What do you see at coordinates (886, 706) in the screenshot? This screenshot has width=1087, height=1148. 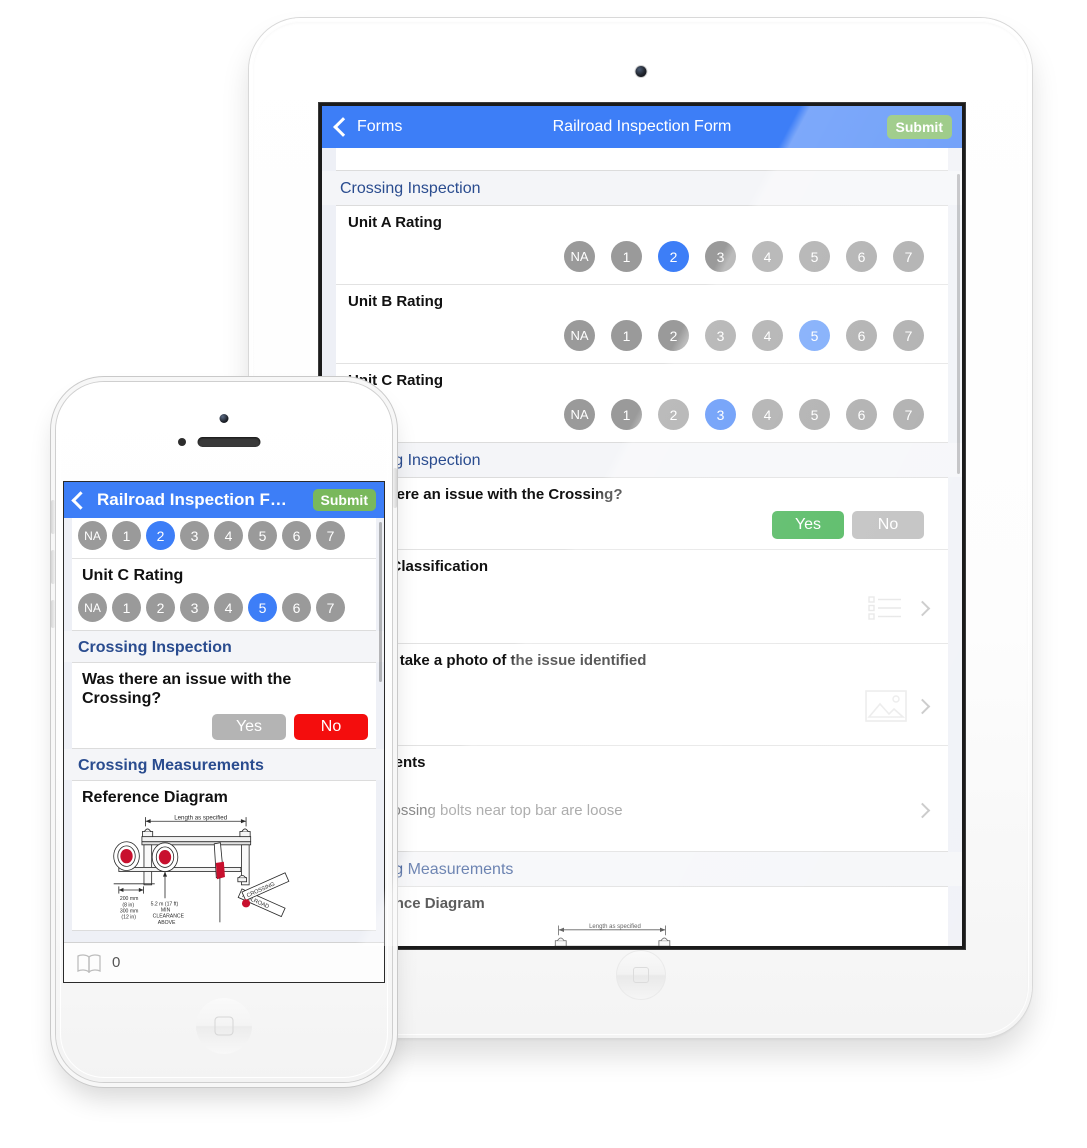 I see `photo-placeholder-icon` at bounding box center [886, 706].